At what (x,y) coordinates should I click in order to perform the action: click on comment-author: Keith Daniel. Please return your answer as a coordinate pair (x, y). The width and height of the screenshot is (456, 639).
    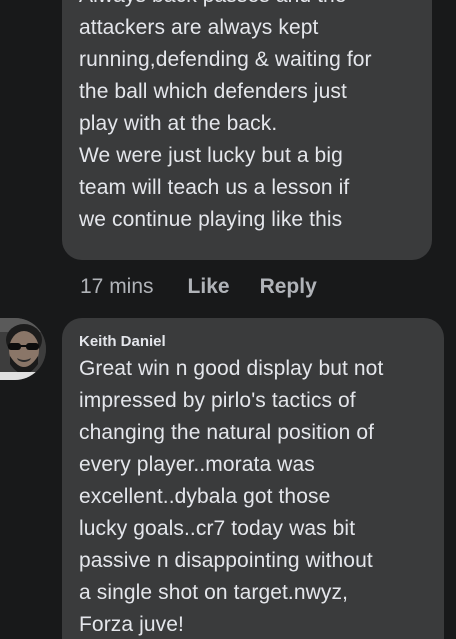
    Looking at the image, I should click on (253, 342).